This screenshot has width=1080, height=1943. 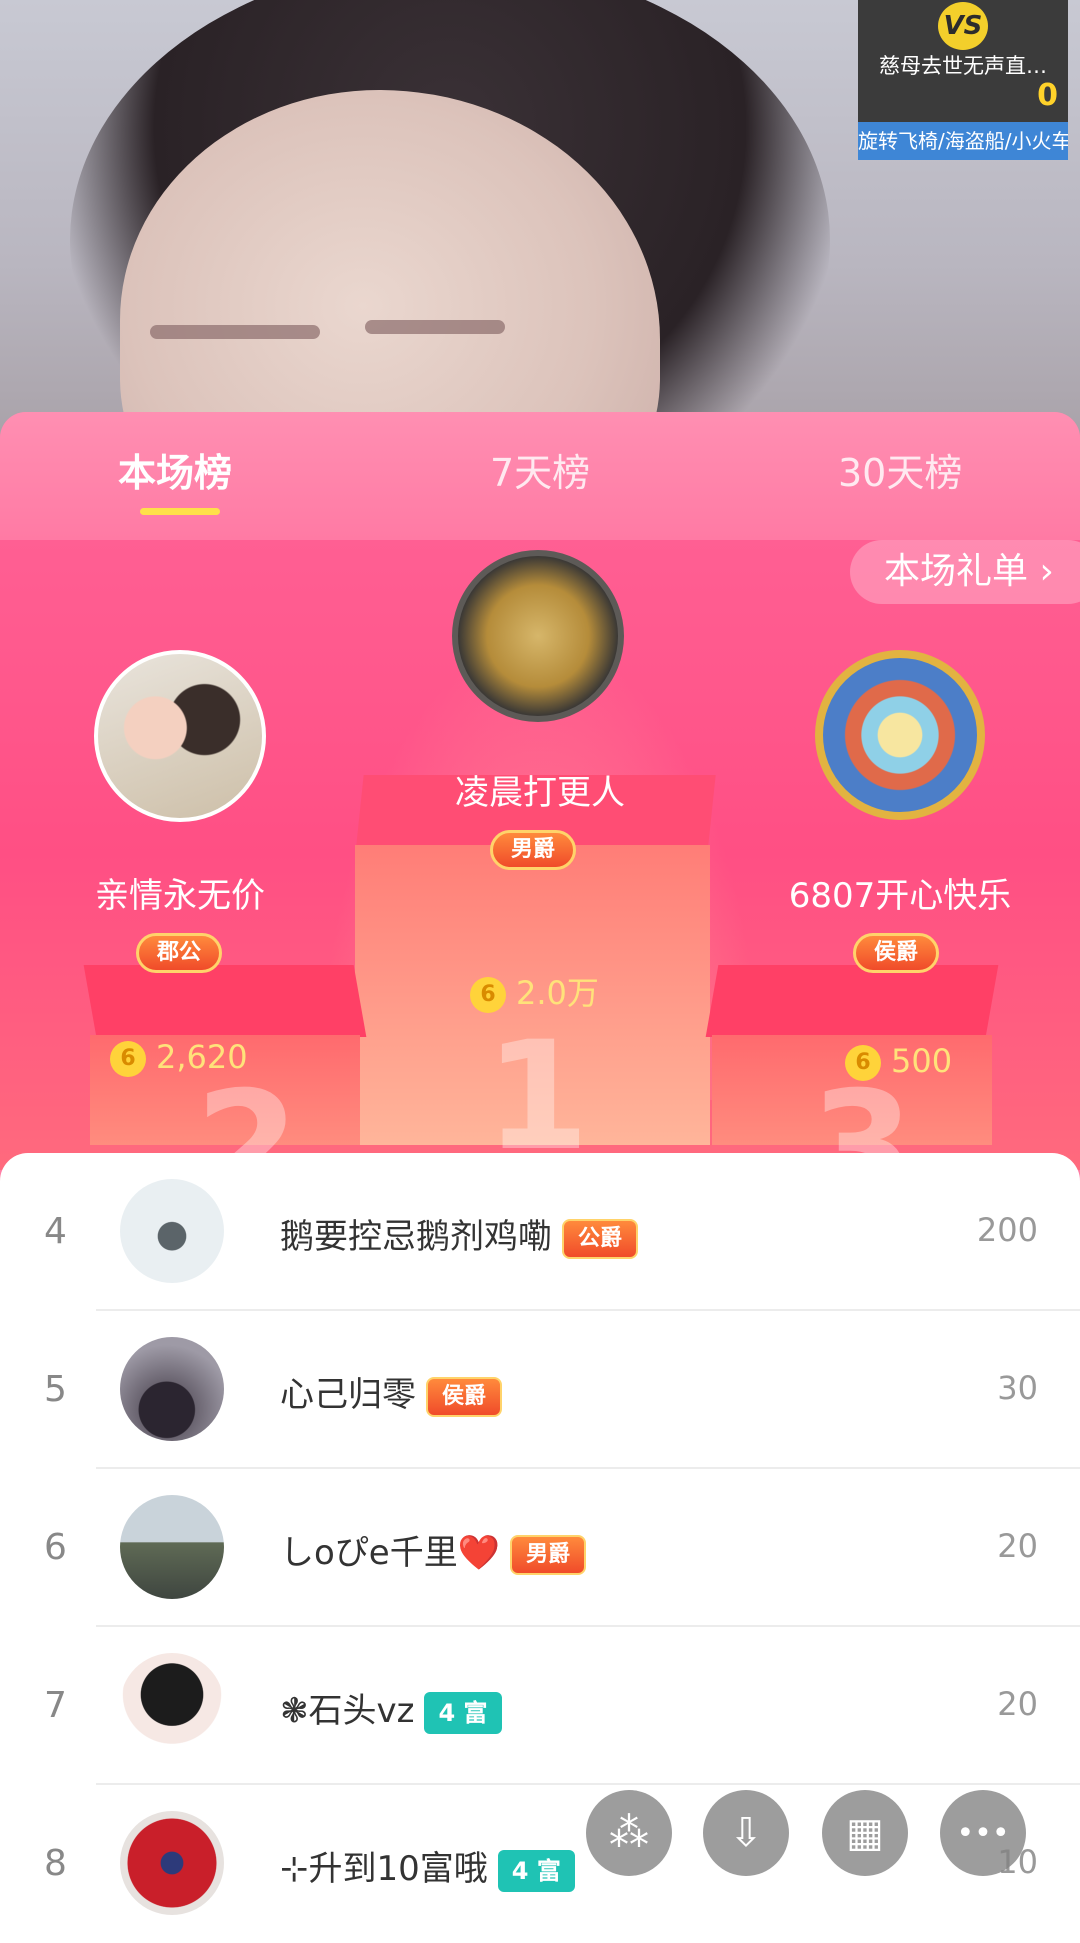 I want to click on rank-number: 7, so click(x=55, y=1705).